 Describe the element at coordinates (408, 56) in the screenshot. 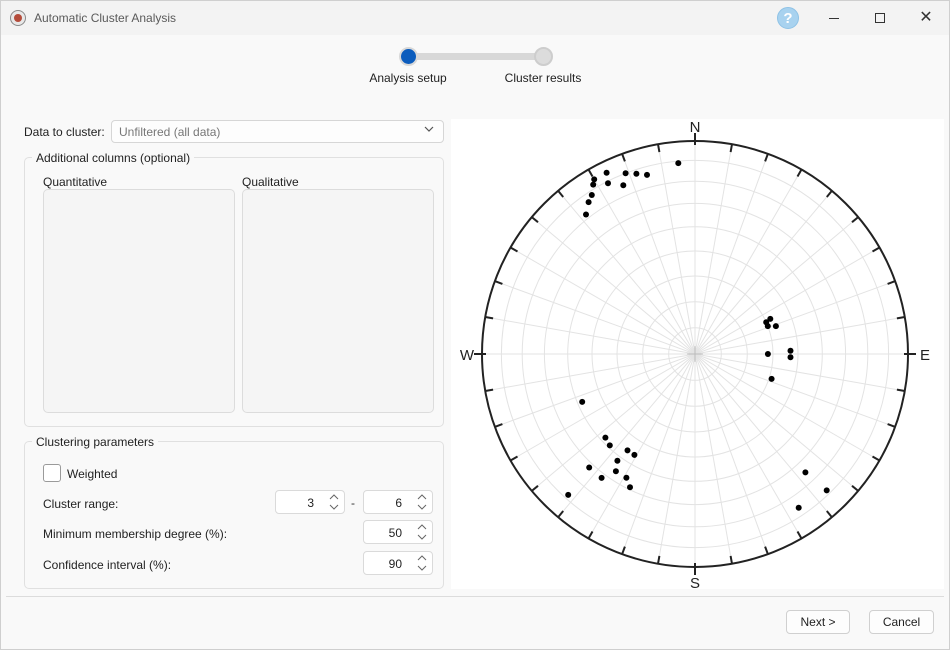

I see `step-indicator-analysis-setup` at that location.